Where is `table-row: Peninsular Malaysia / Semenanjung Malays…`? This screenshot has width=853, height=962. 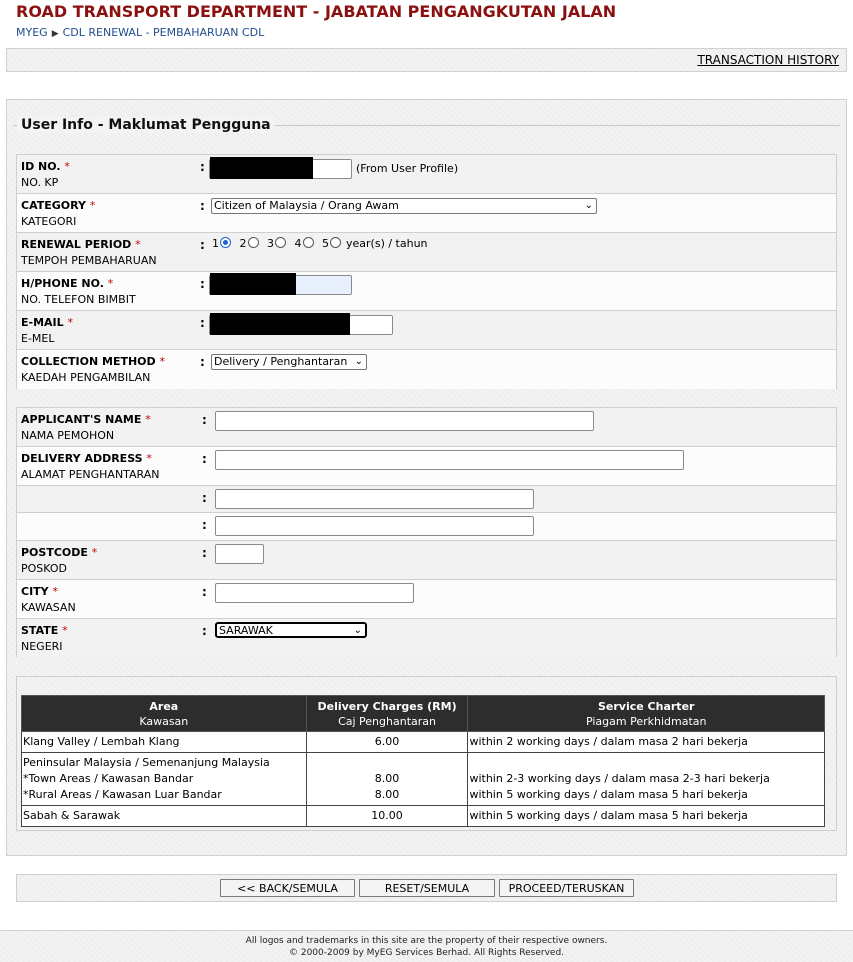
table-row: Peninsular Malaysia / Semenanjung Malays… is located at coordinates (423, 779).